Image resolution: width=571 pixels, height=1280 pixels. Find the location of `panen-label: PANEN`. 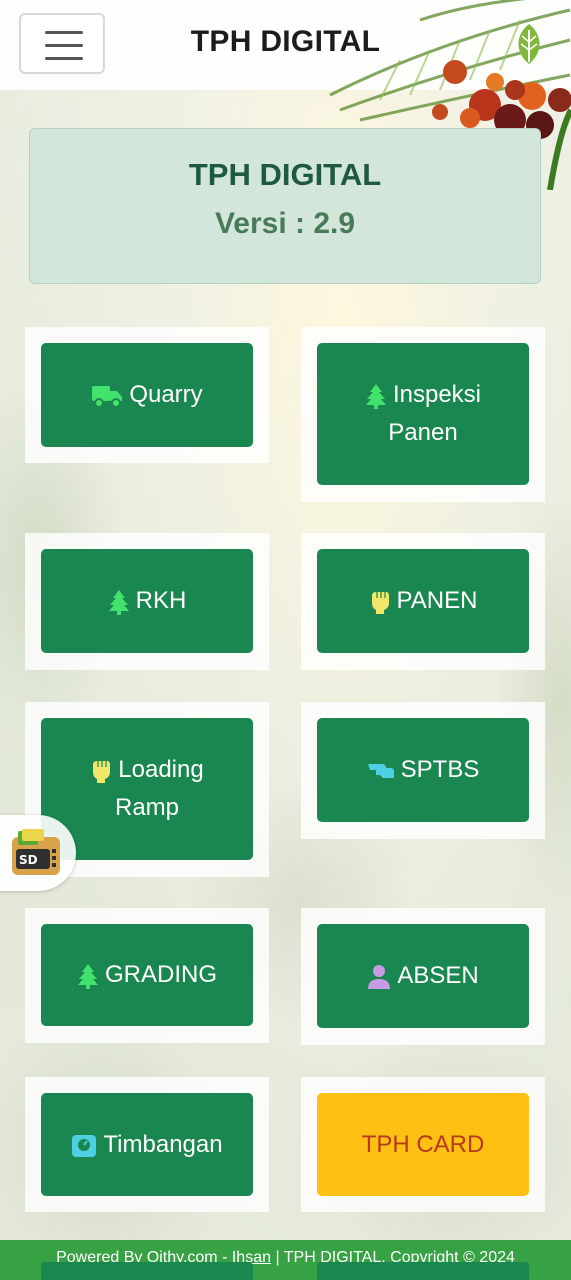

panen-label: PANEN is located at coordinates (437, 600).